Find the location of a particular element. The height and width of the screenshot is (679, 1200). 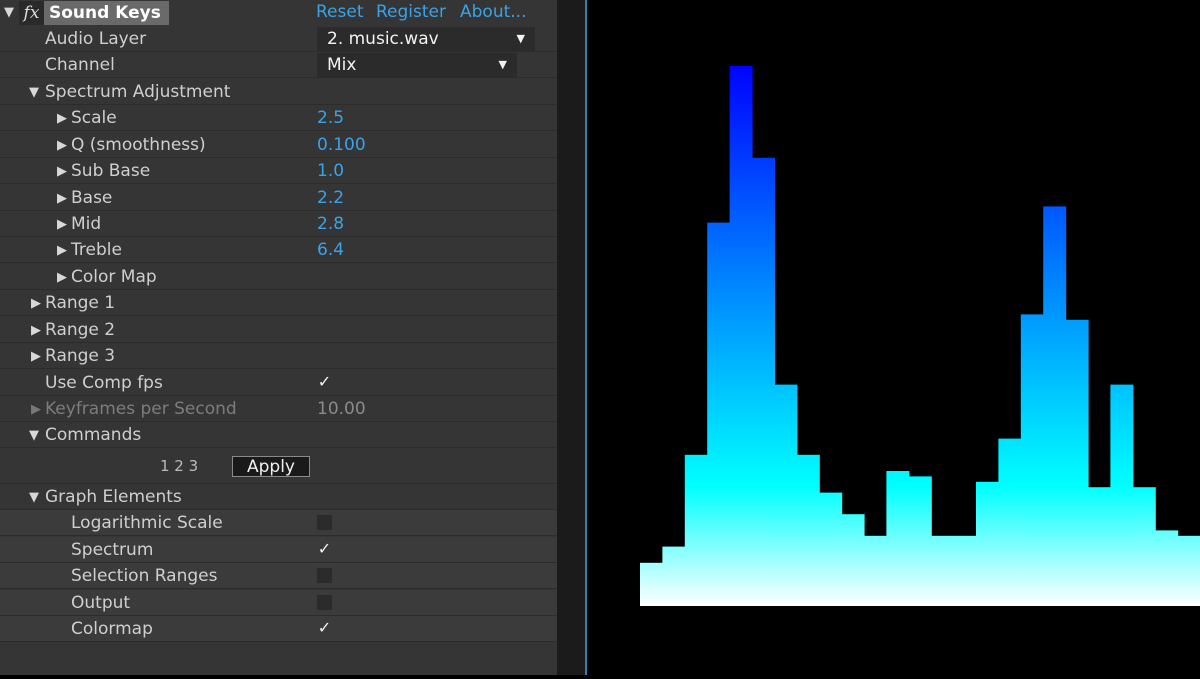

base-label: Base is located at coordinates (92, 198).